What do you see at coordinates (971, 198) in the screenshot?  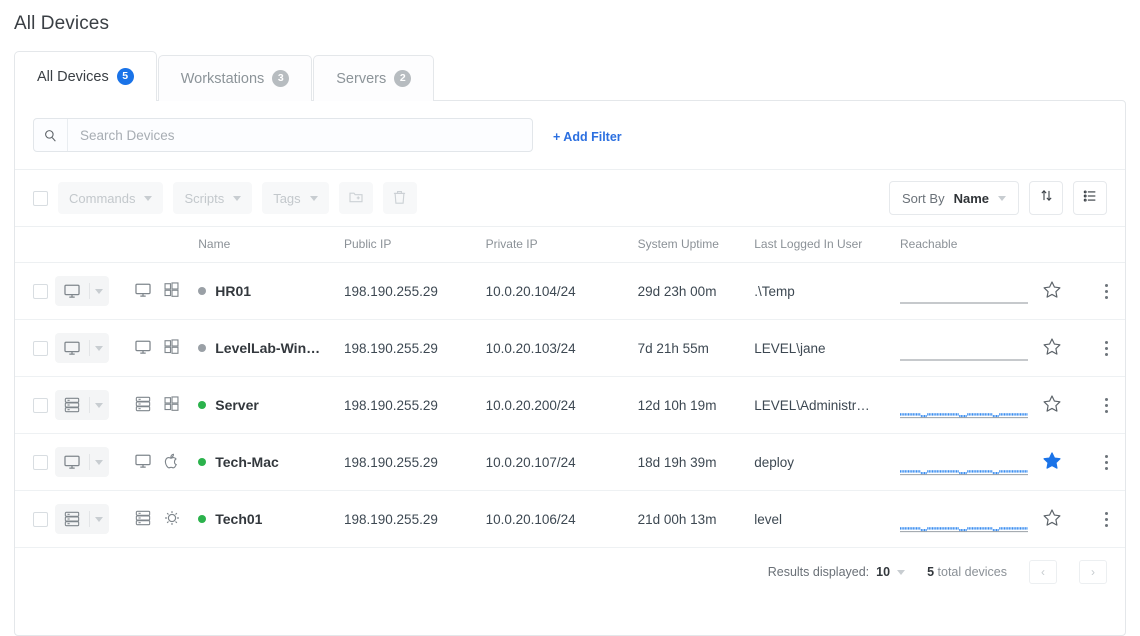 I see `sort-by-value: Name` at bounding box center [971, 198].